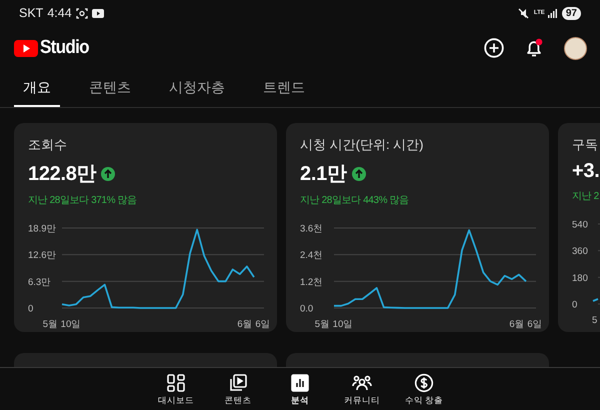  What do you see at coordinates (552, 13) in the screenshot?
I see `signal-icon` at bounding box center [552, 13].